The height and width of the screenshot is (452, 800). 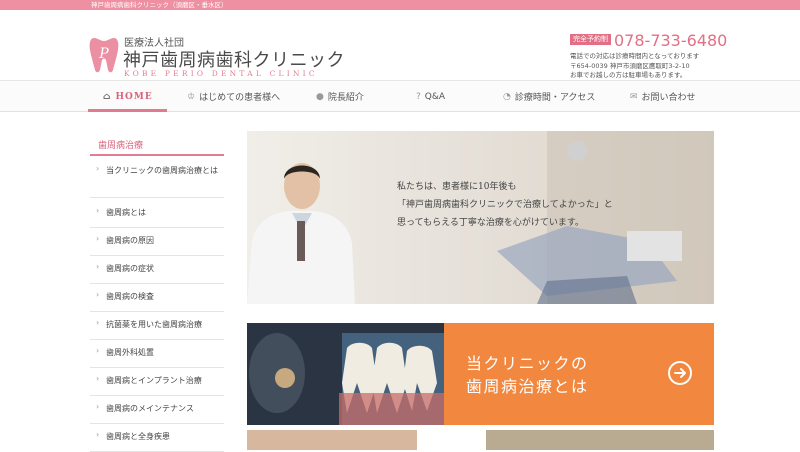 I want to click on nav-contact: ✉ お問い合わせ, so click(x=663, y=96).